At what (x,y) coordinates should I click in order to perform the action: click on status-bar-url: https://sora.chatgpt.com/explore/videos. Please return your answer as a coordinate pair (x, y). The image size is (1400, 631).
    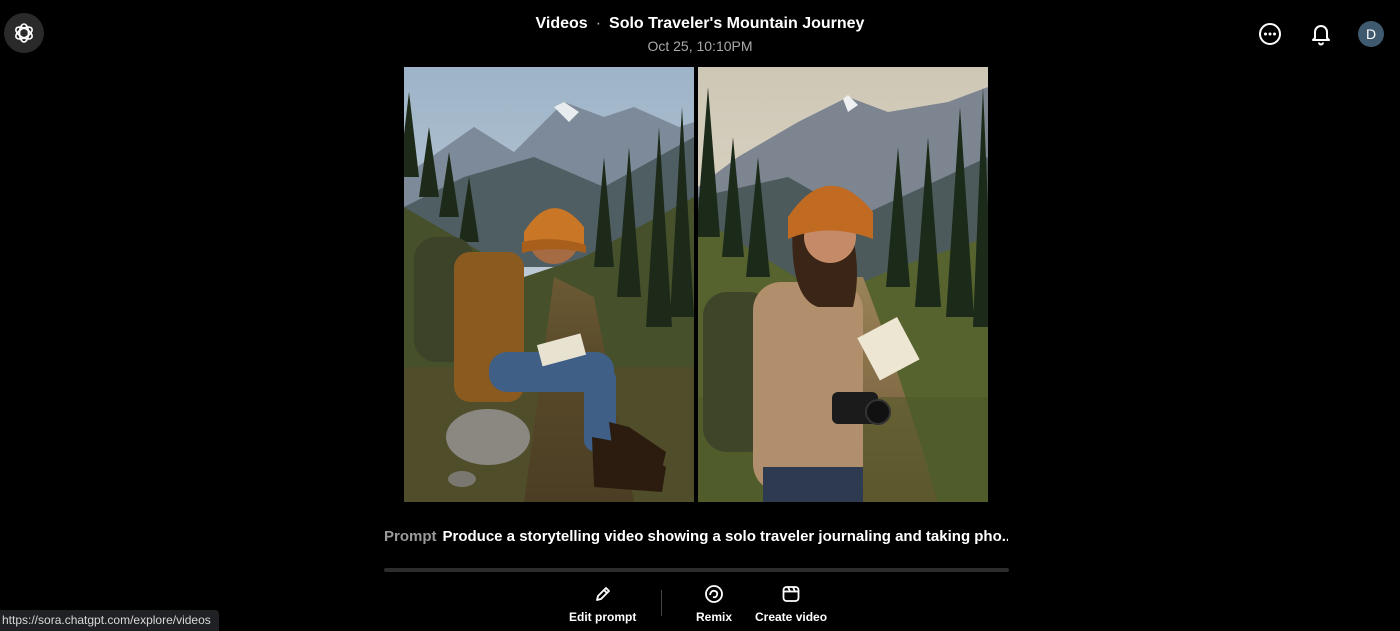
    Looking at the image, I should click on (109, 620).